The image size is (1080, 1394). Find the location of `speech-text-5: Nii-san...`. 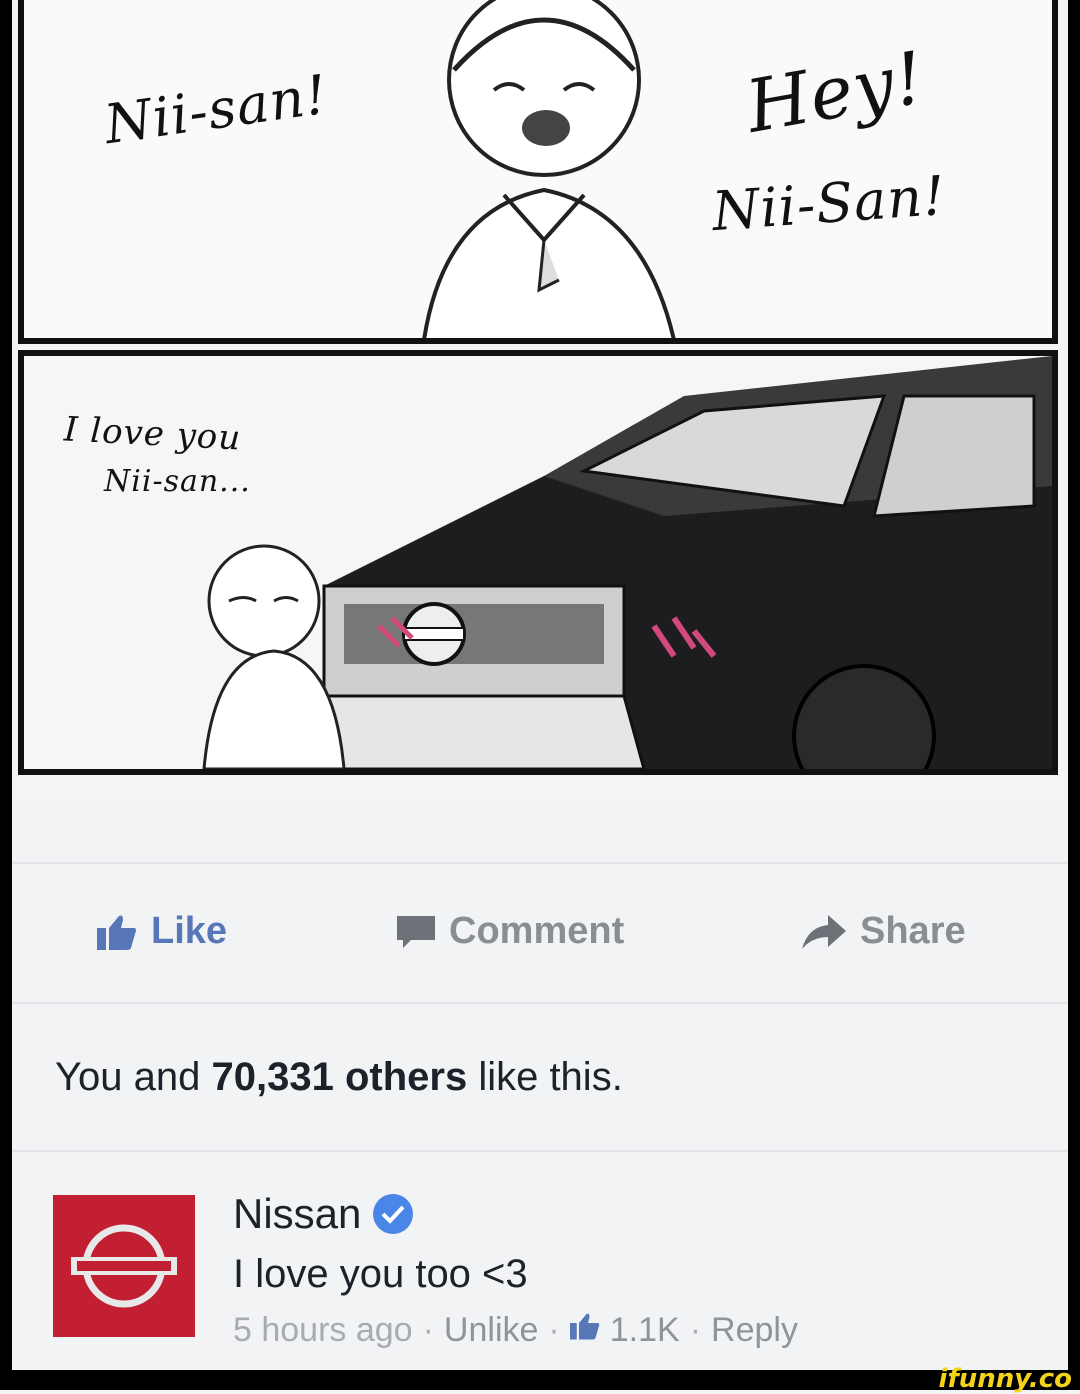

speech-text-5: Nii-san... is located at coordinates (177, 481).